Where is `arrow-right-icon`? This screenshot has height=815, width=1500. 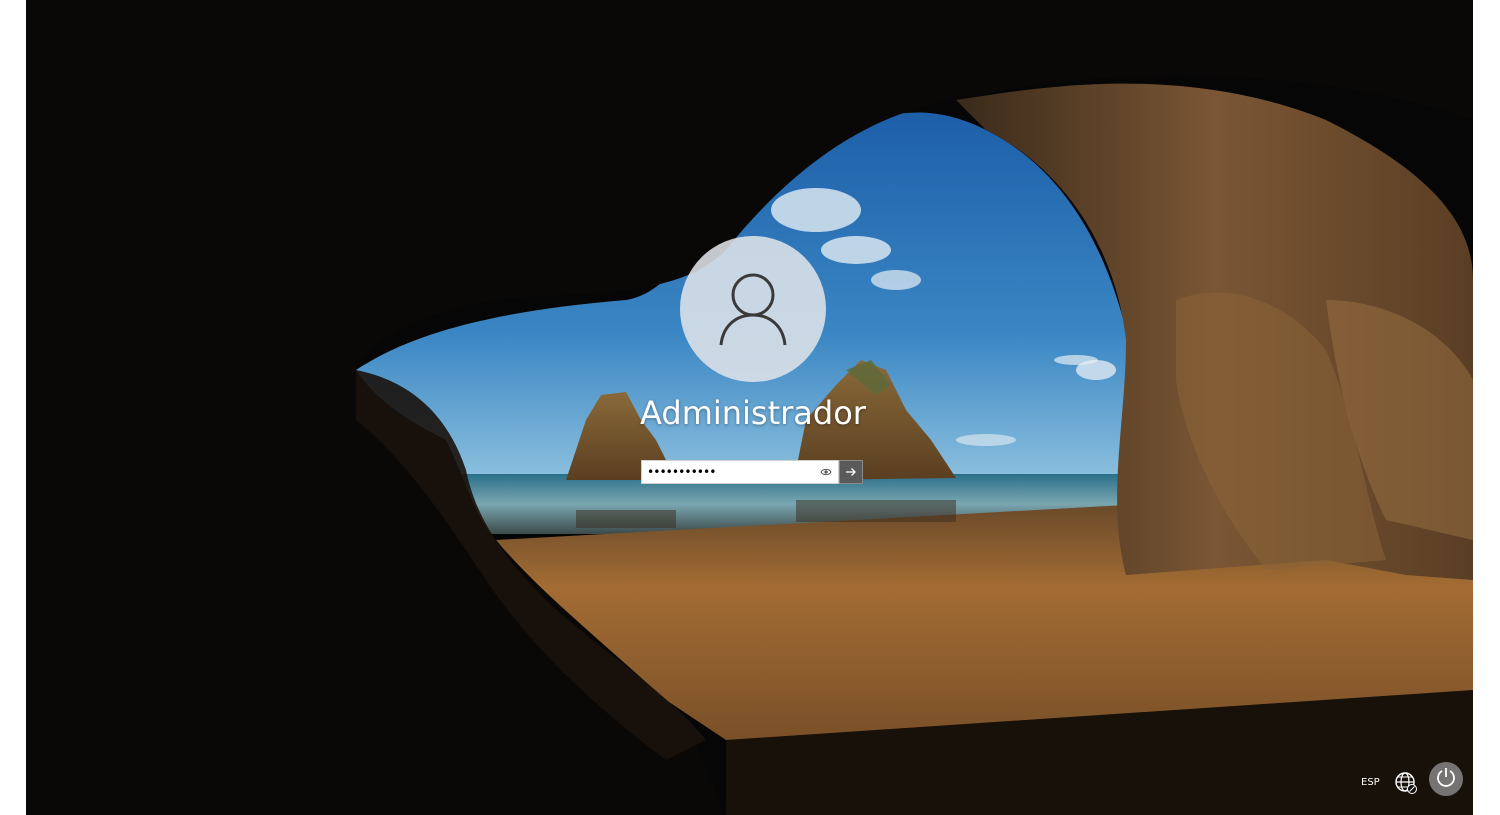 arrow-right-icon is located at coordinates (851, 472).